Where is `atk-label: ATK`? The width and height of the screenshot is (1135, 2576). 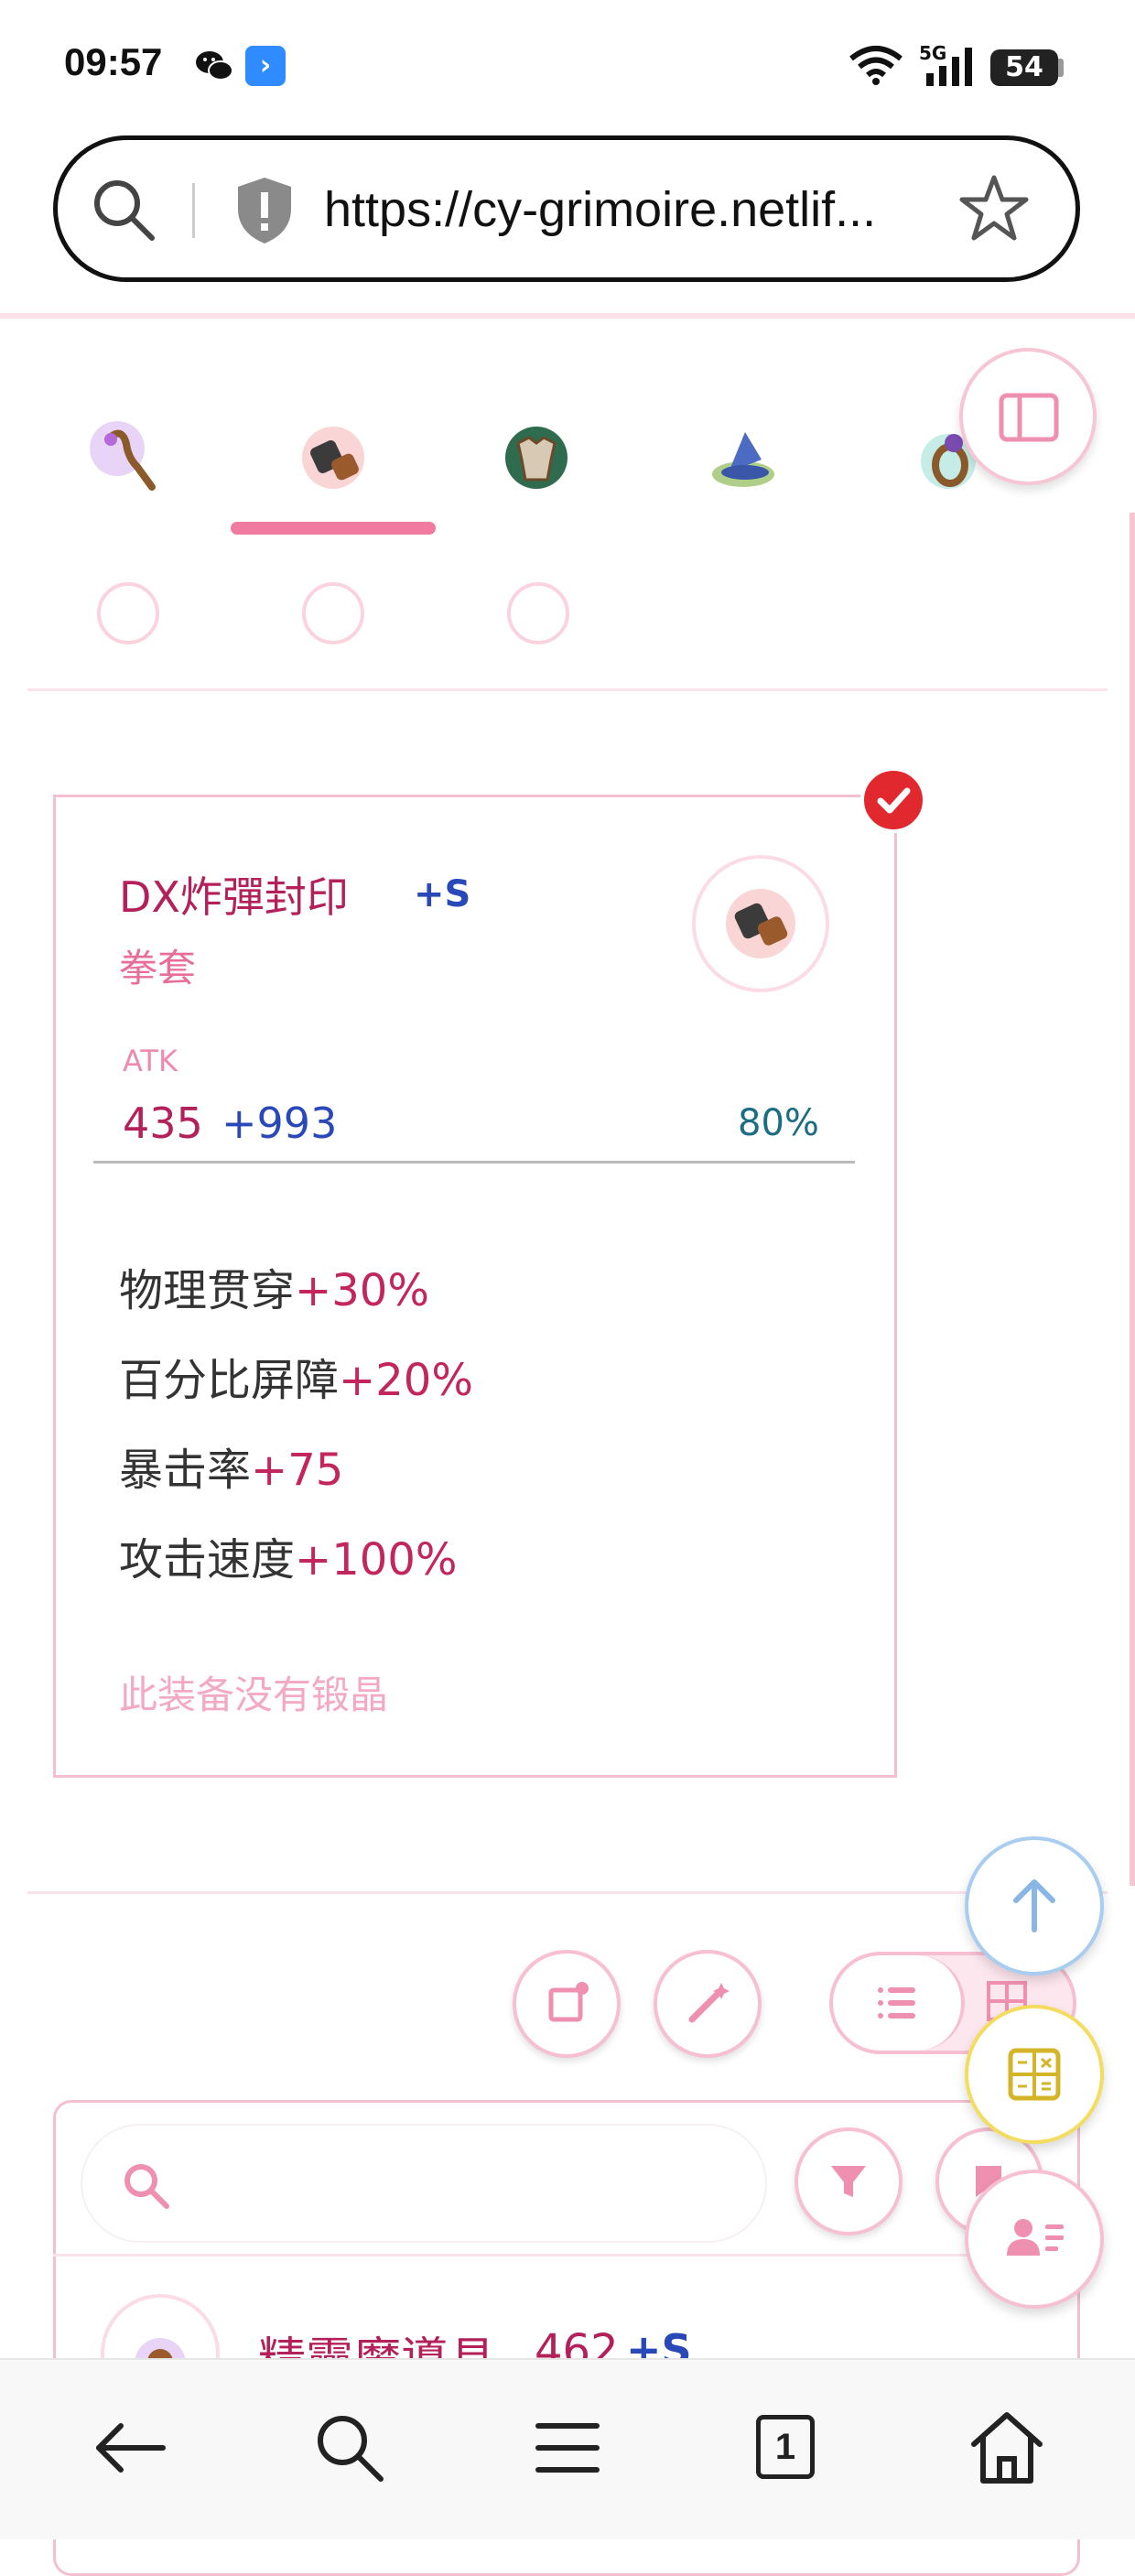 atk-label: ATK is located at coordinates (150, 1061).